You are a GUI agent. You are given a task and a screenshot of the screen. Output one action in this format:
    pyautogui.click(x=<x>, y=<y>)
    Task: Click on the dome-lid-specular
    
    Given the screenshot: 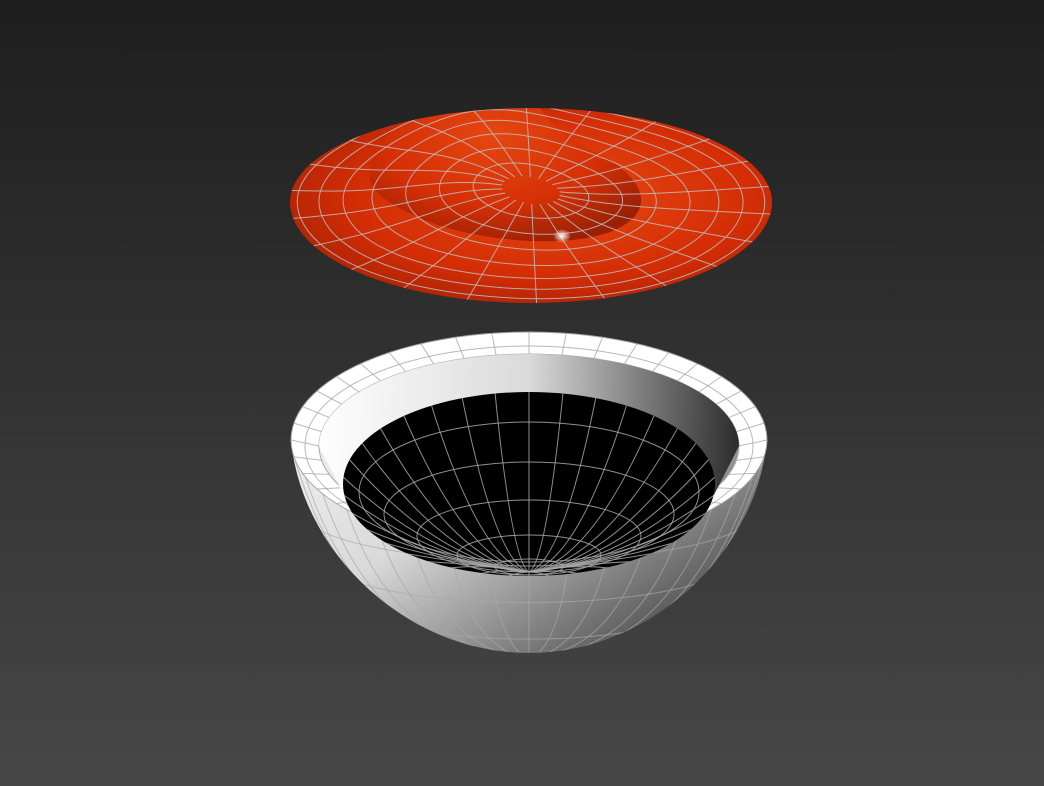 What is the action you would take?
    pyautogui.click(x=562, y=236)
    